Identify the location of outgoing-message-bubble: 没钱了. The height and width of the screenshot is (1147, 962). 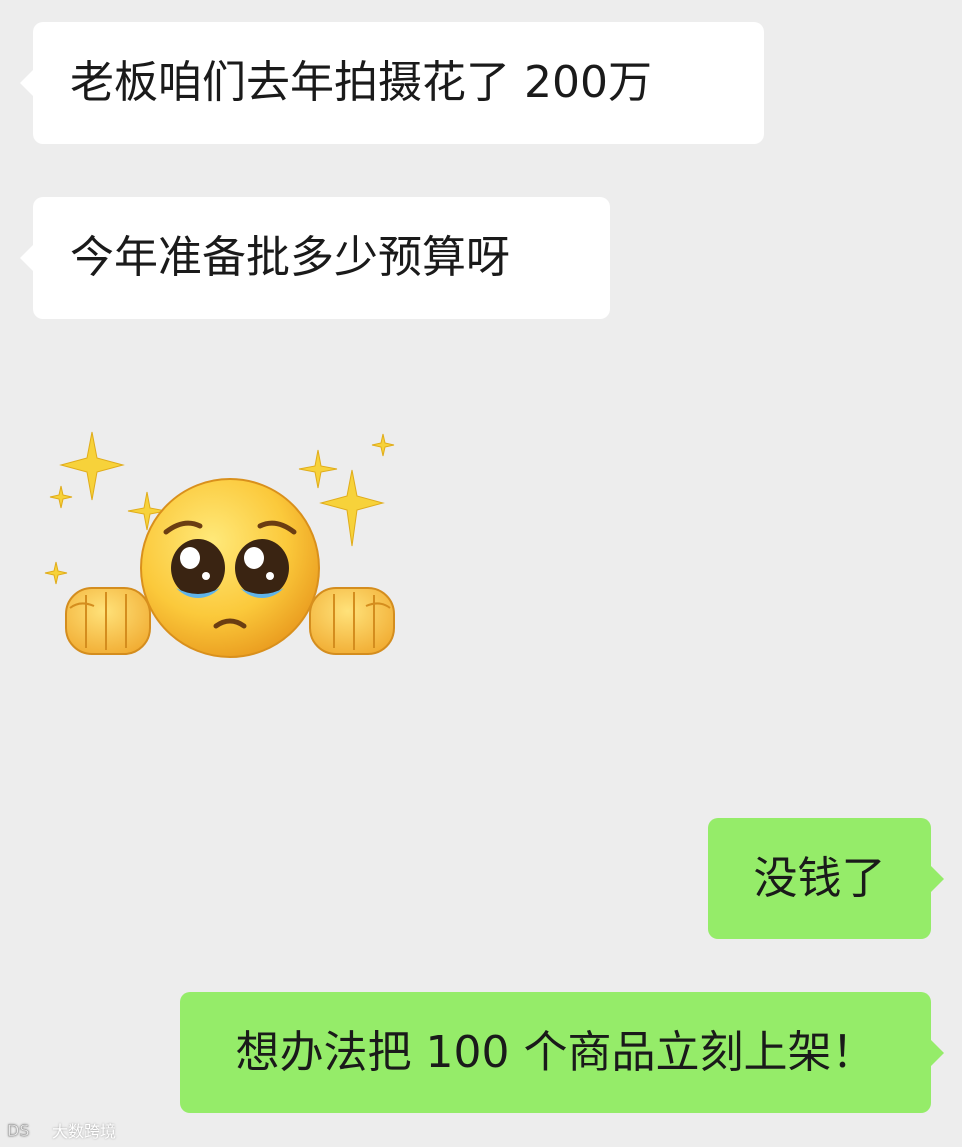
(826, 878).